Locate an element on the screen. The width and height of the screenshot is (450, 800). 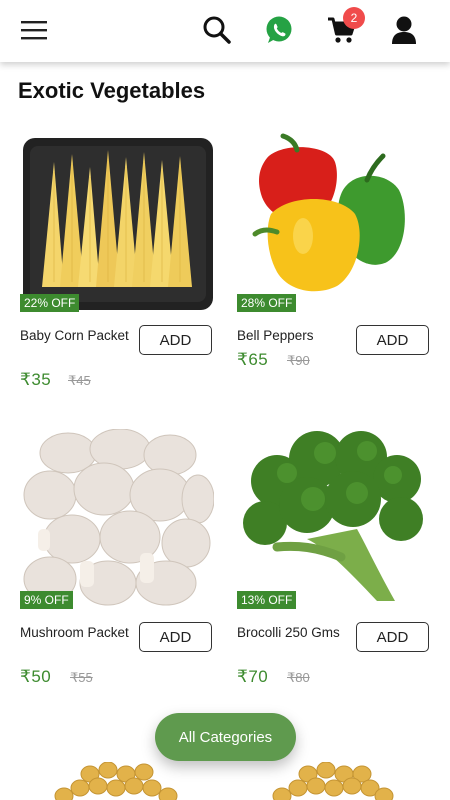
cart-icon: 2 is located at coordinates (344, 27).